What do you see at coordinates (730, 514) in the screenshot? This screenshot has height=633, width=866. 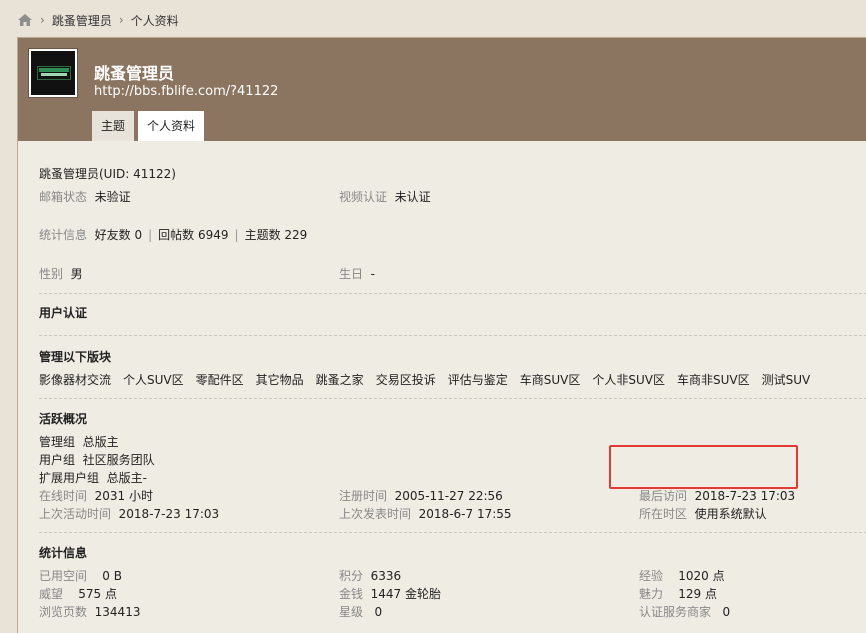 I see `timezone-value: 使用系统默认` at bounding box center [730, 514].